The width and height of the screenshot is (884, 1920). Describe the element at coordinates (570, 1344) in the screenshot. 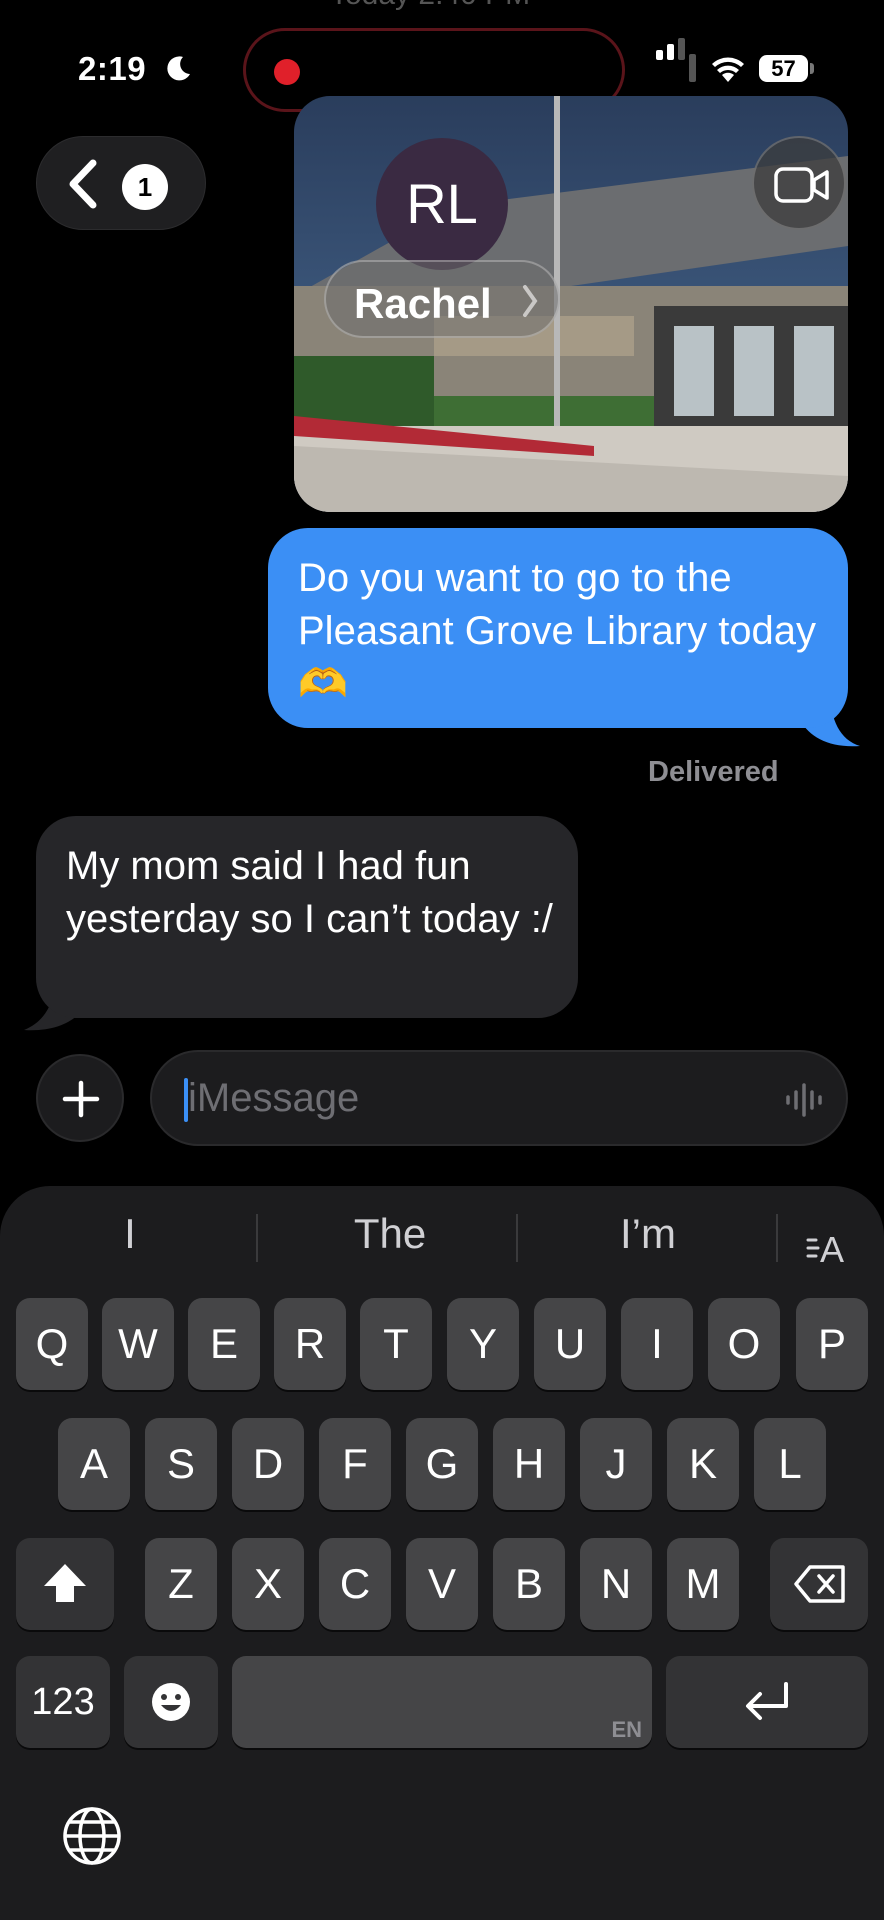

I see `key-u: U` at that location.